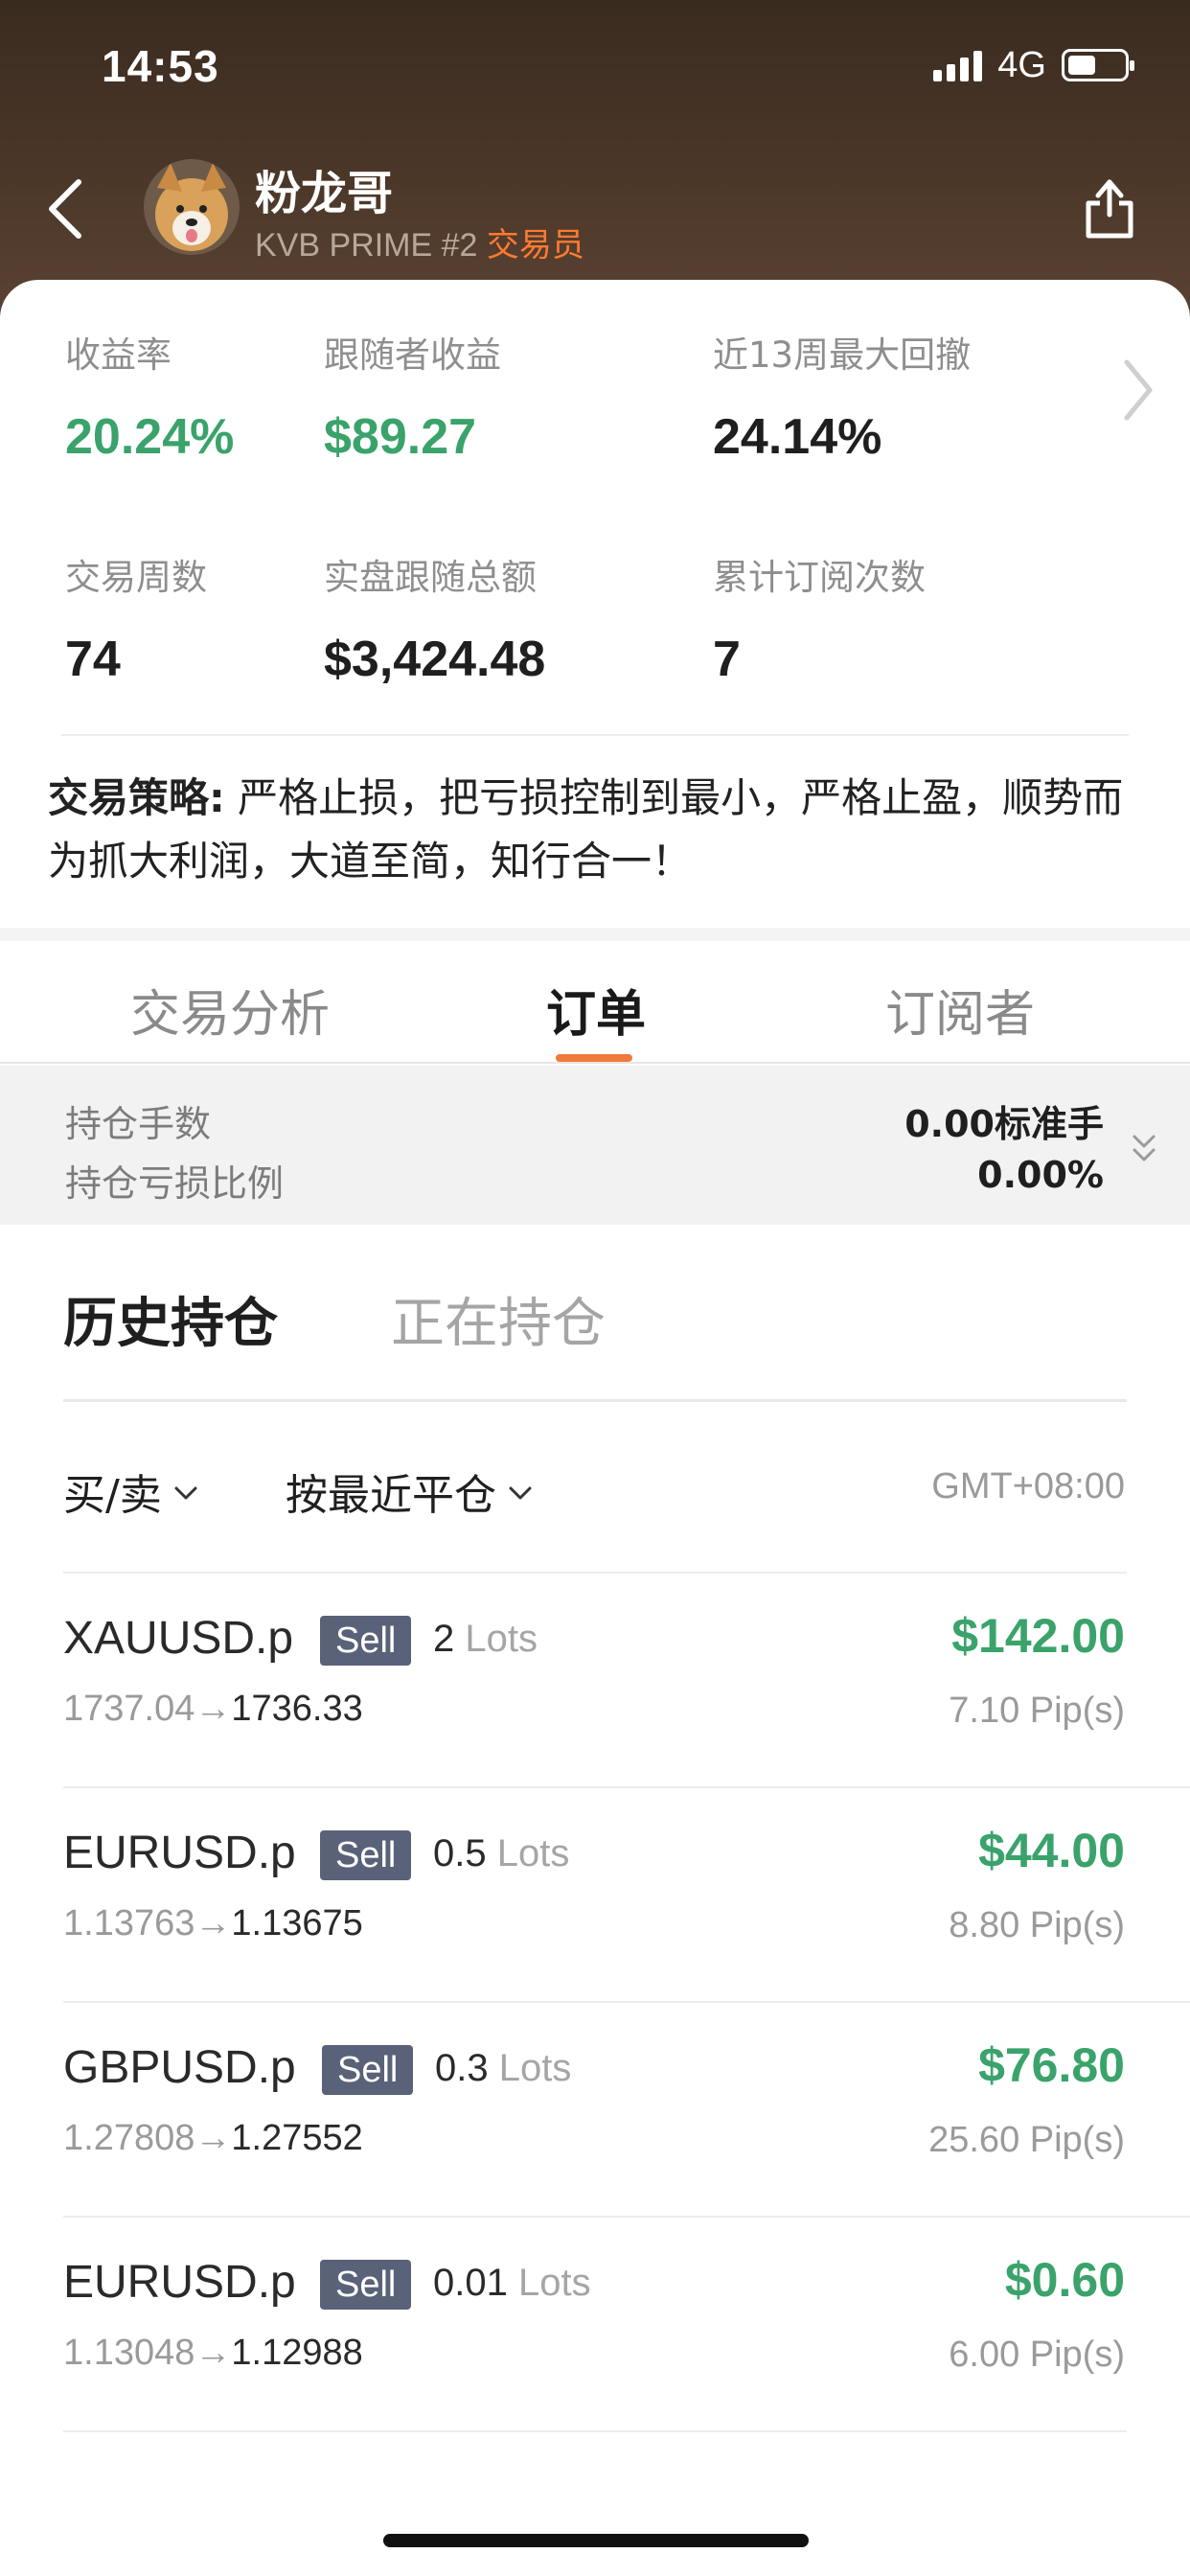 The image size is (1190, 2576). Describe the element at coordinates (1037, 1925) in the screenshot. I see `order-pips: 8.80 Pip(s)` at that location.